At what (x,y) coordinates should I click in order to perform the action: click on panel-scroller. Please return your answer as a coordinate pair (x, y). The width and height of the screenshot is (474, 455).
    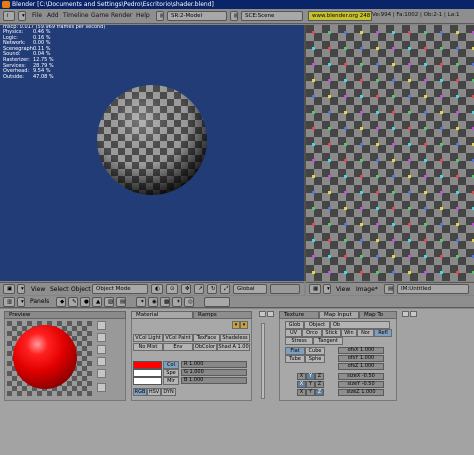
    Looking at the image, I should click on (267, 357).